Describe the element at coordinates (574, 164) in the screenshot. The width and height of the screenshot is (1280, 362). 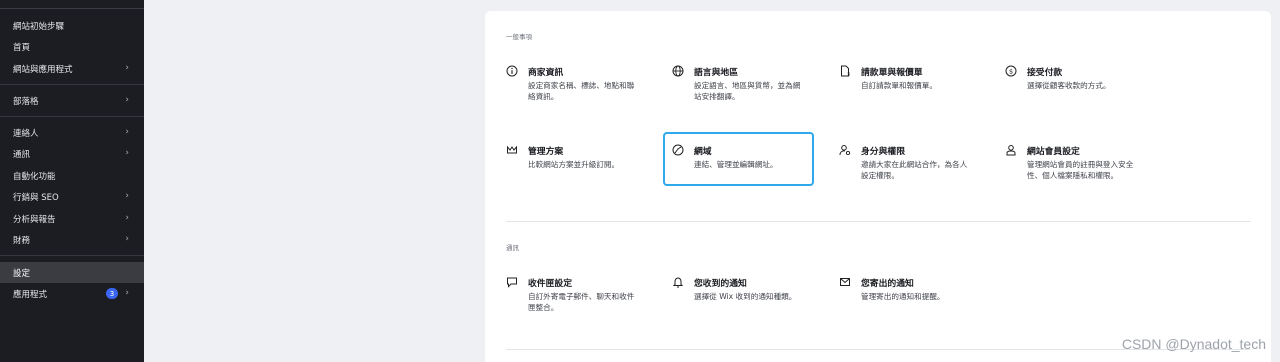
I see `card-description: 比較網站方案並升級訂閱。` at that location.